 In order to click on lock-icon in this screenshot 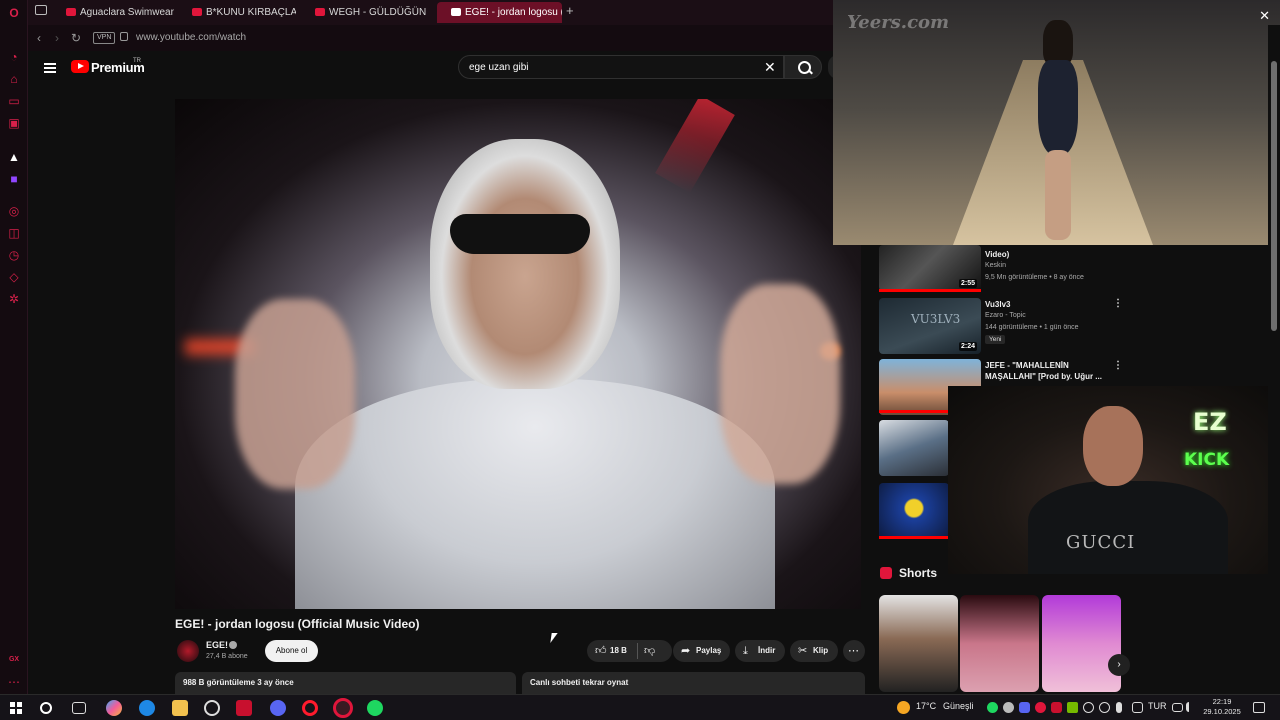, I will do `click(124, 36)`.